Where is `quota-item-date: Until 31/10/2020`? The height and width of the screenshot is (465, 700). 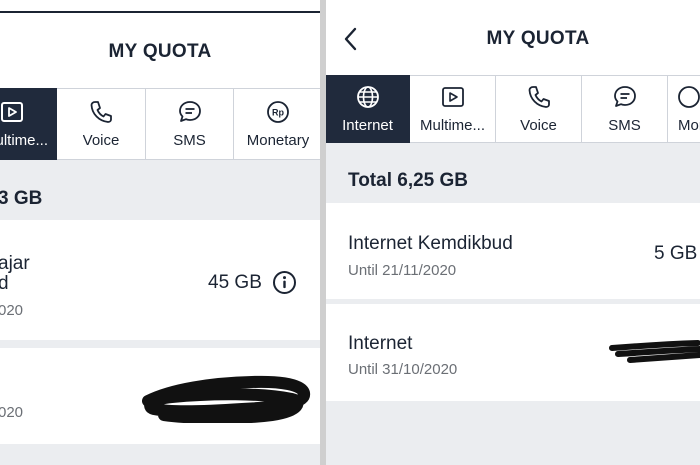
quota-item-date: Until 31/10/2020 is located at coordinates (403, 369).